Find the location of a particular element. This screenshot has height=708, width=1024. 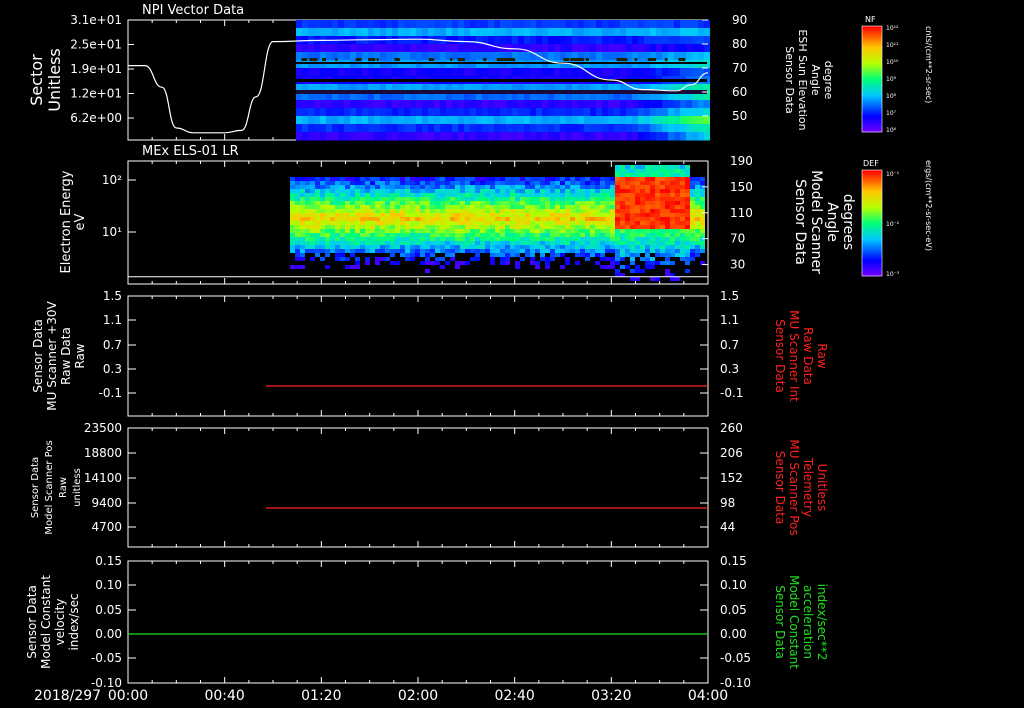

data-gap-stripe is located at coordinates (501, 80).